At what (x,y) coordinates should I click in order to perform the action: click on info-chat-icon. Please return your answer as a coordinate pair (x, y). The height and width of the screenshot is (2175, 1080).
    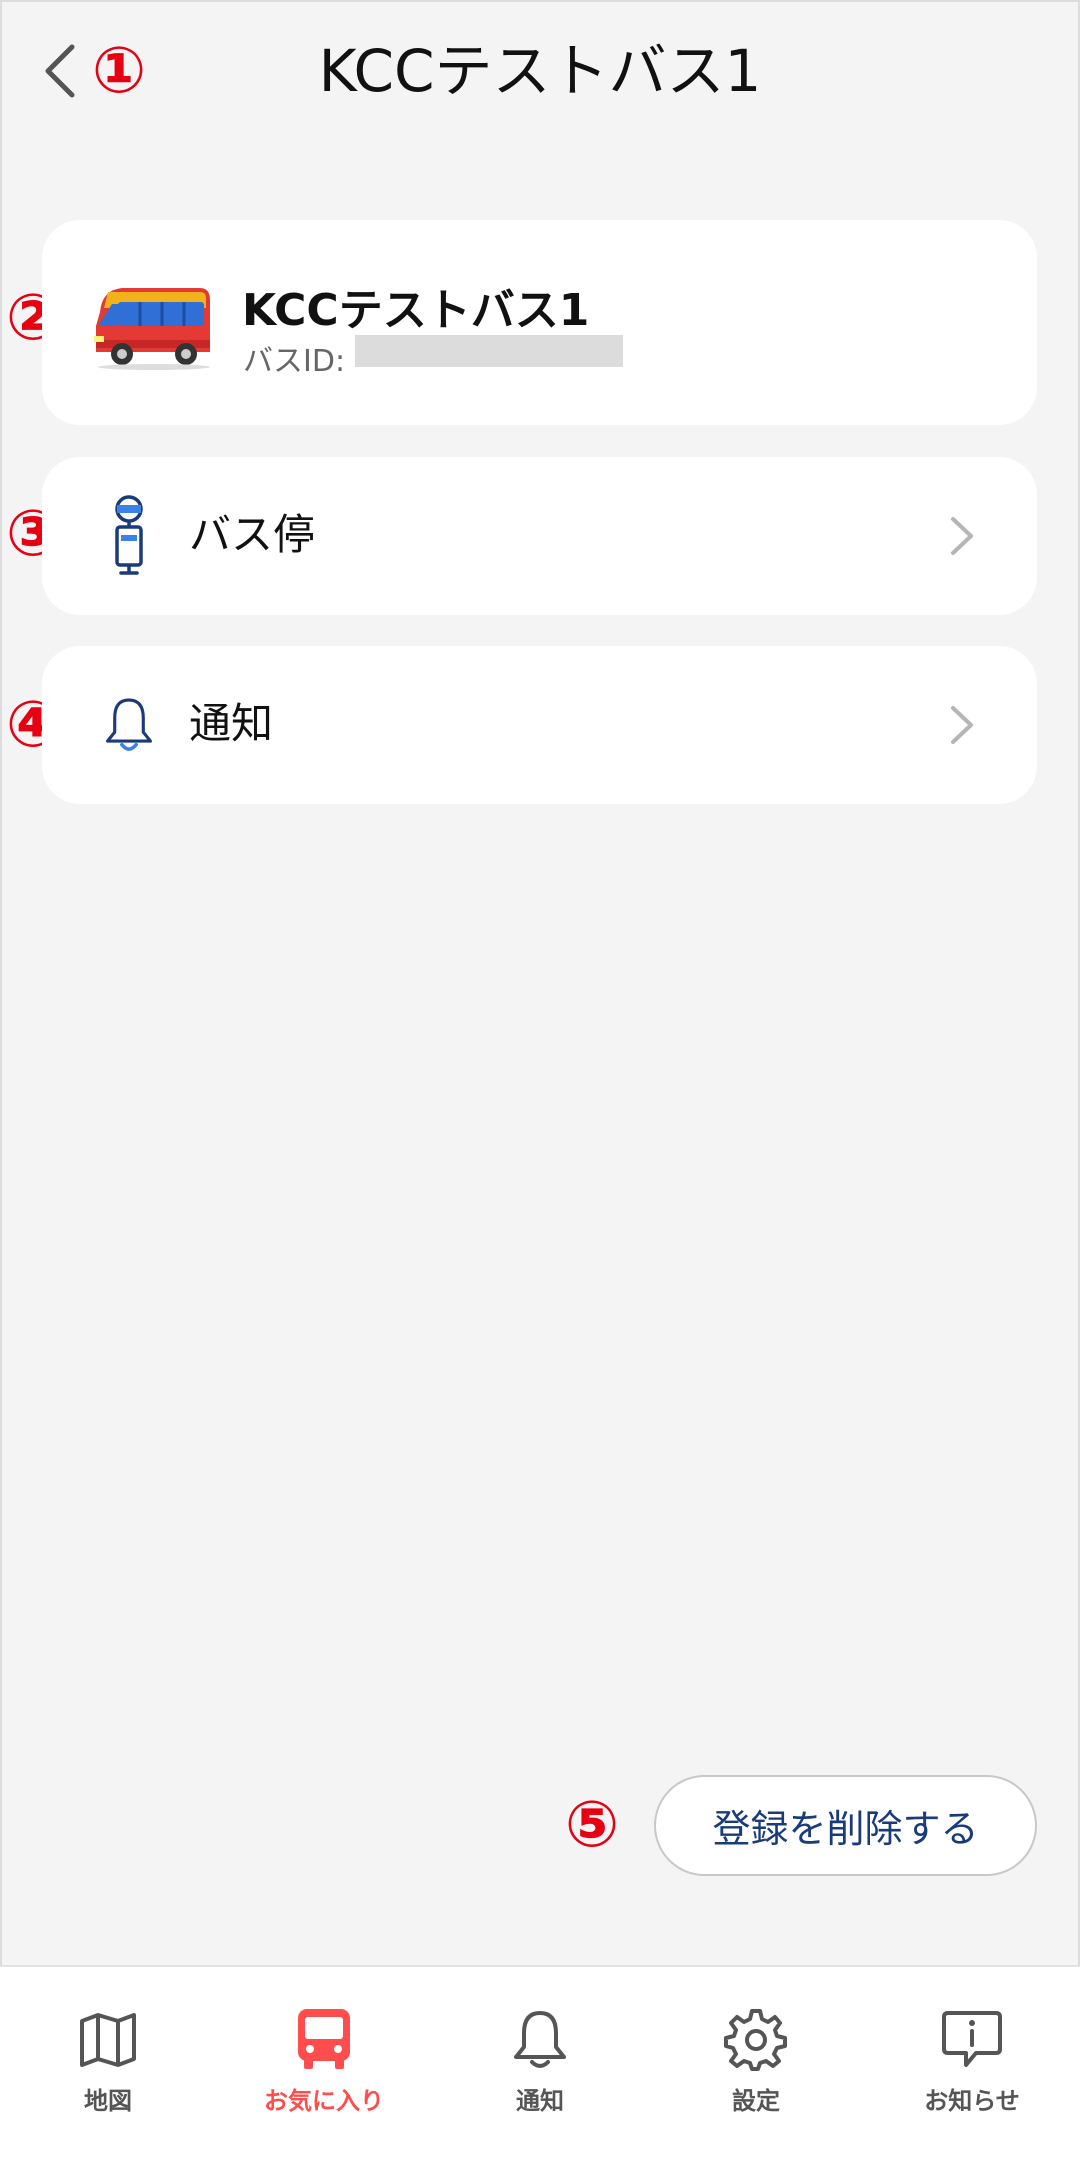
    Looking at the image, I should click on (972, 2039).